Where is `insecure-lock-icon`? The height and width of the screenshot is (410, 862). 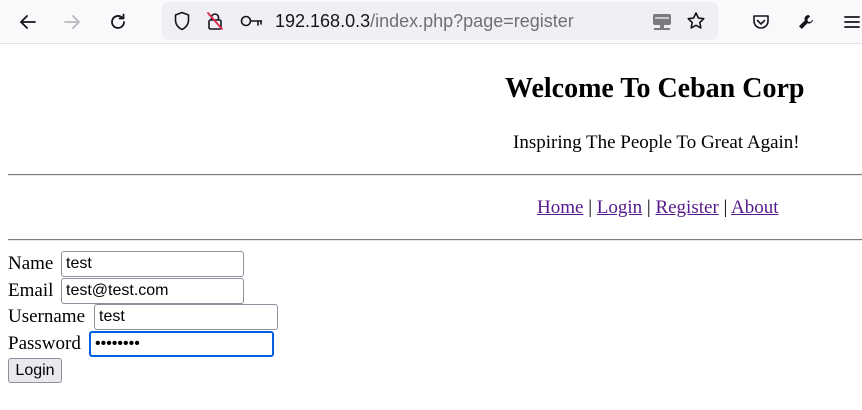
insecure-lock-icon is located at coordinates (215, 21).